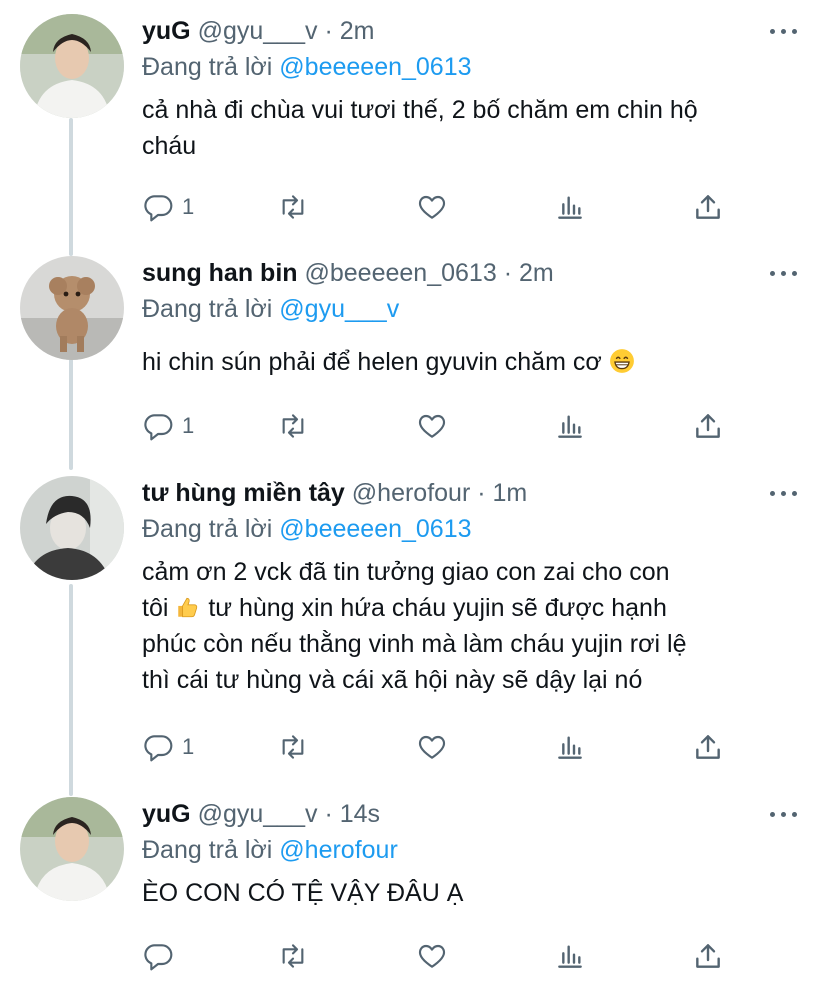 The image size is (828, 985). I want to click on tweet-text-line: ÈO CON CÓ TỆ VẬY ĐÂU Ạ, so click(303, 893).